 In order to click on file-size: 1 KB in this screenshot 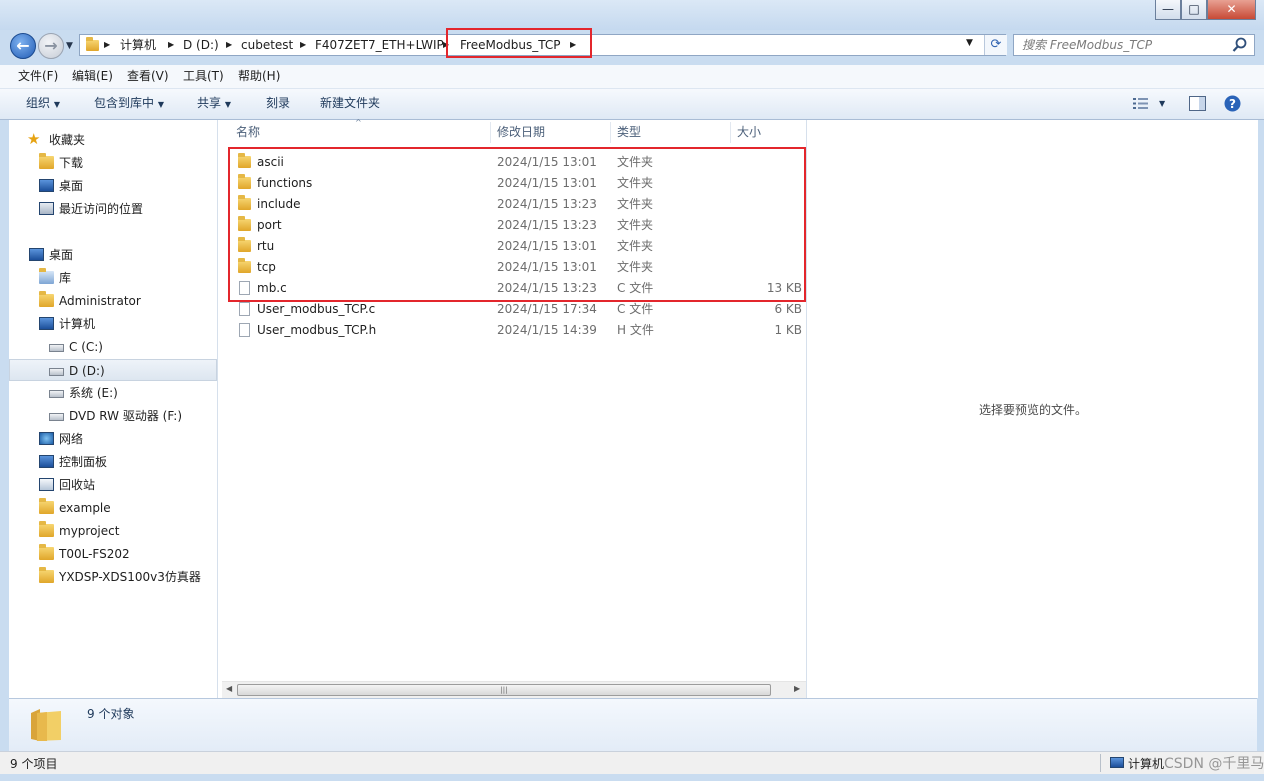, I will do `click(788, 330)`.